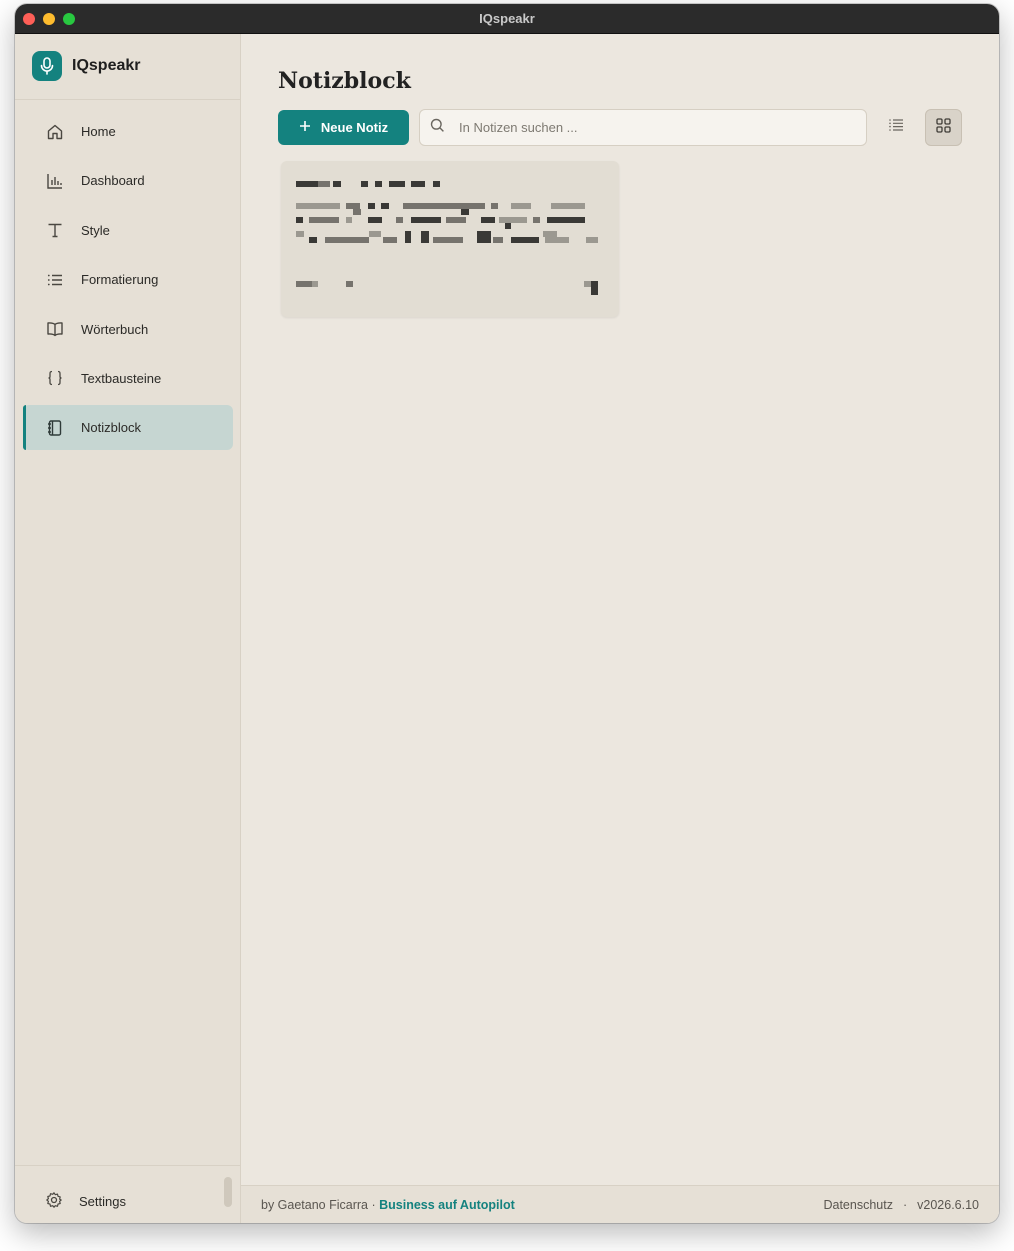 The width and height of the screenshot is (1014, 1251). I want to click on note-card, so click(450, 239).